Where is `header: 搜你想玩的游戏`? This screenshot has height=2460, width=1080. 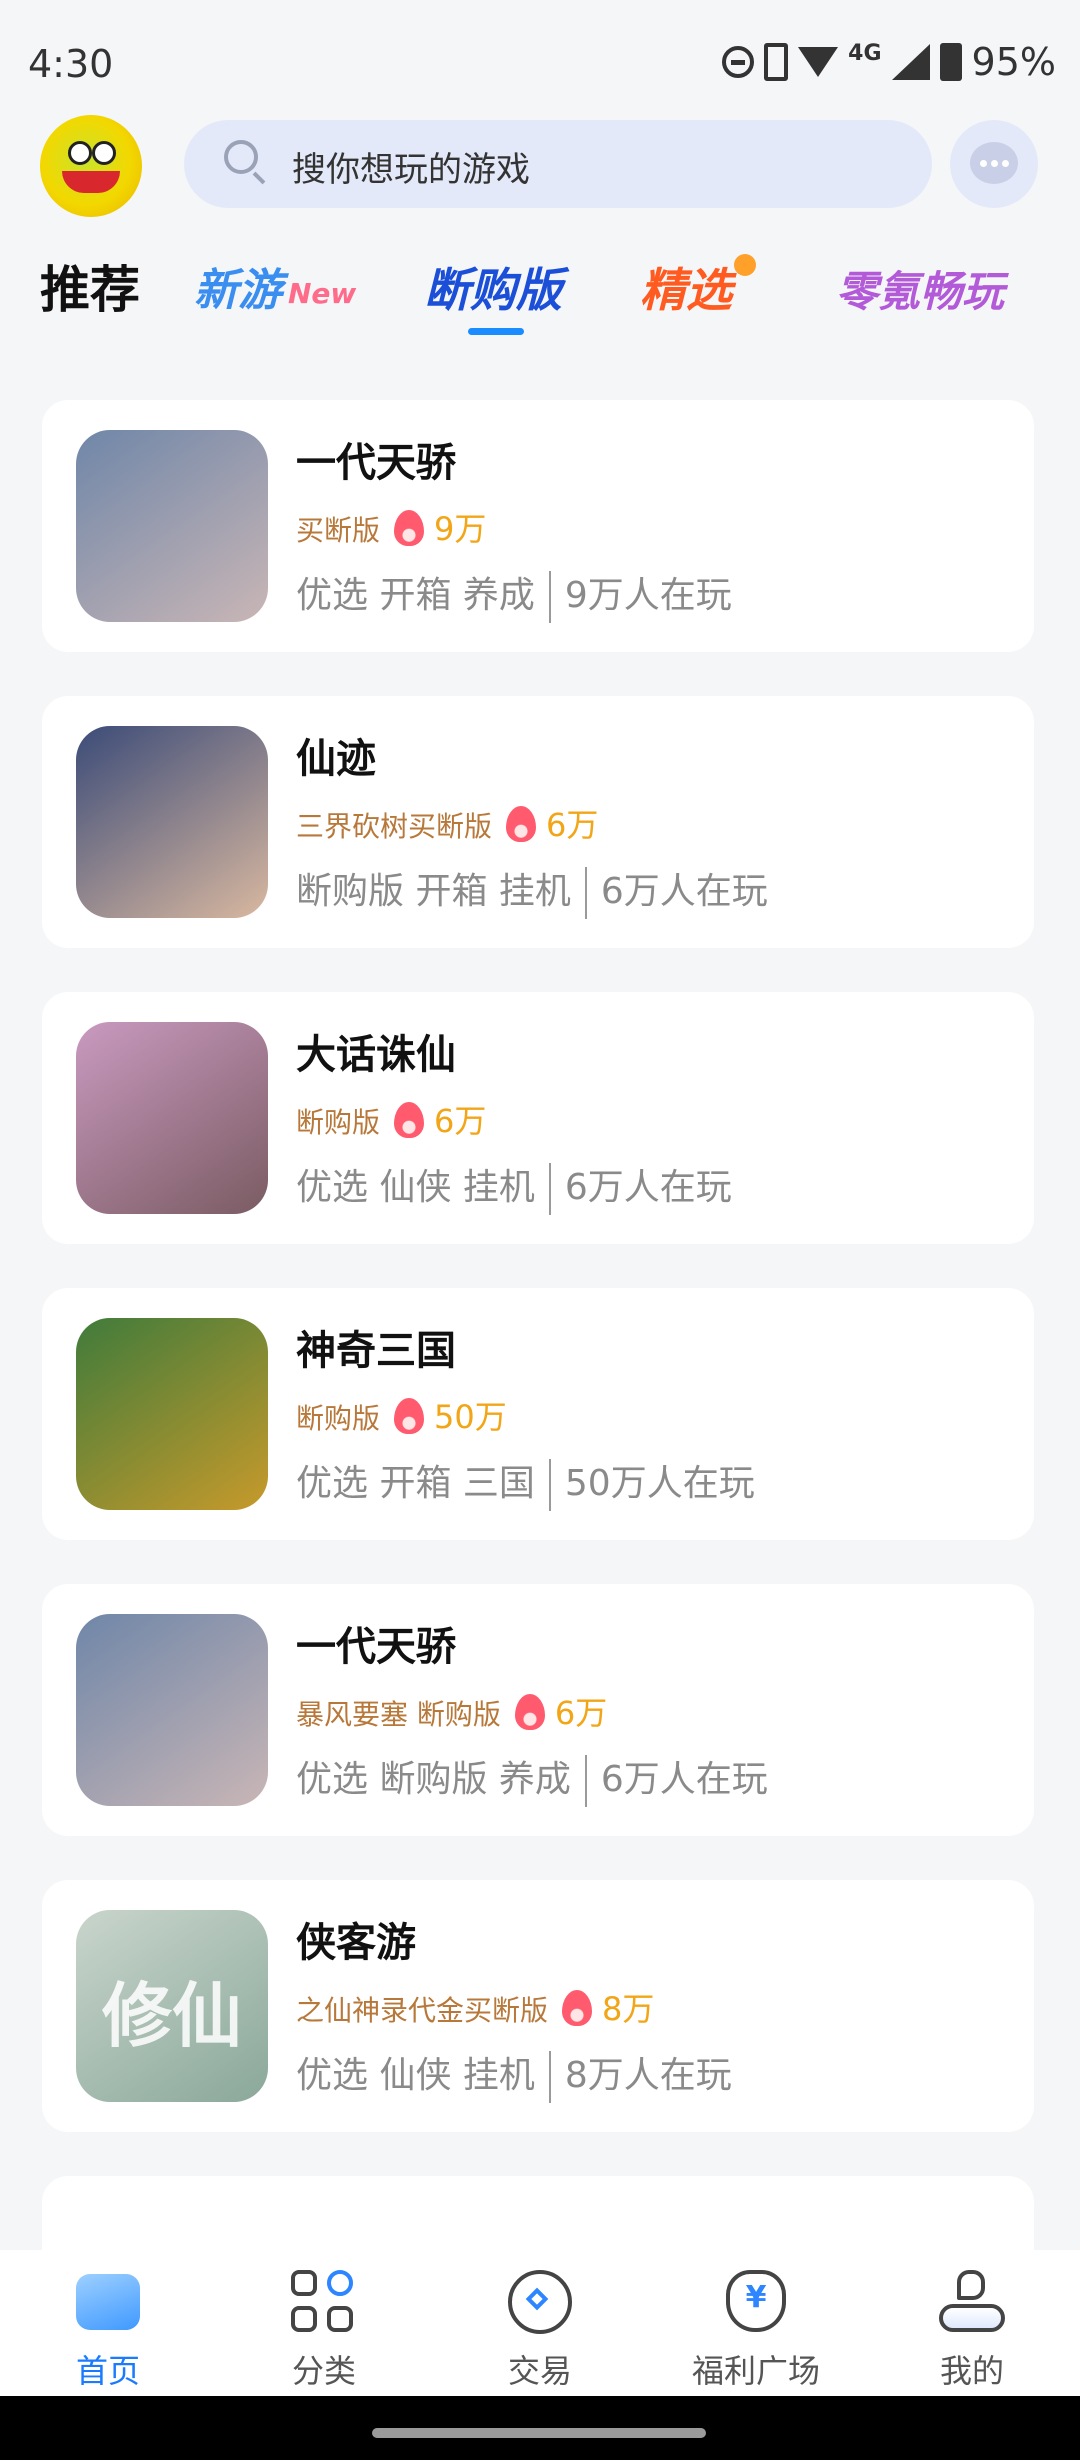 header: 搜你想玩的游戏 is located at coordinates (540, 165).